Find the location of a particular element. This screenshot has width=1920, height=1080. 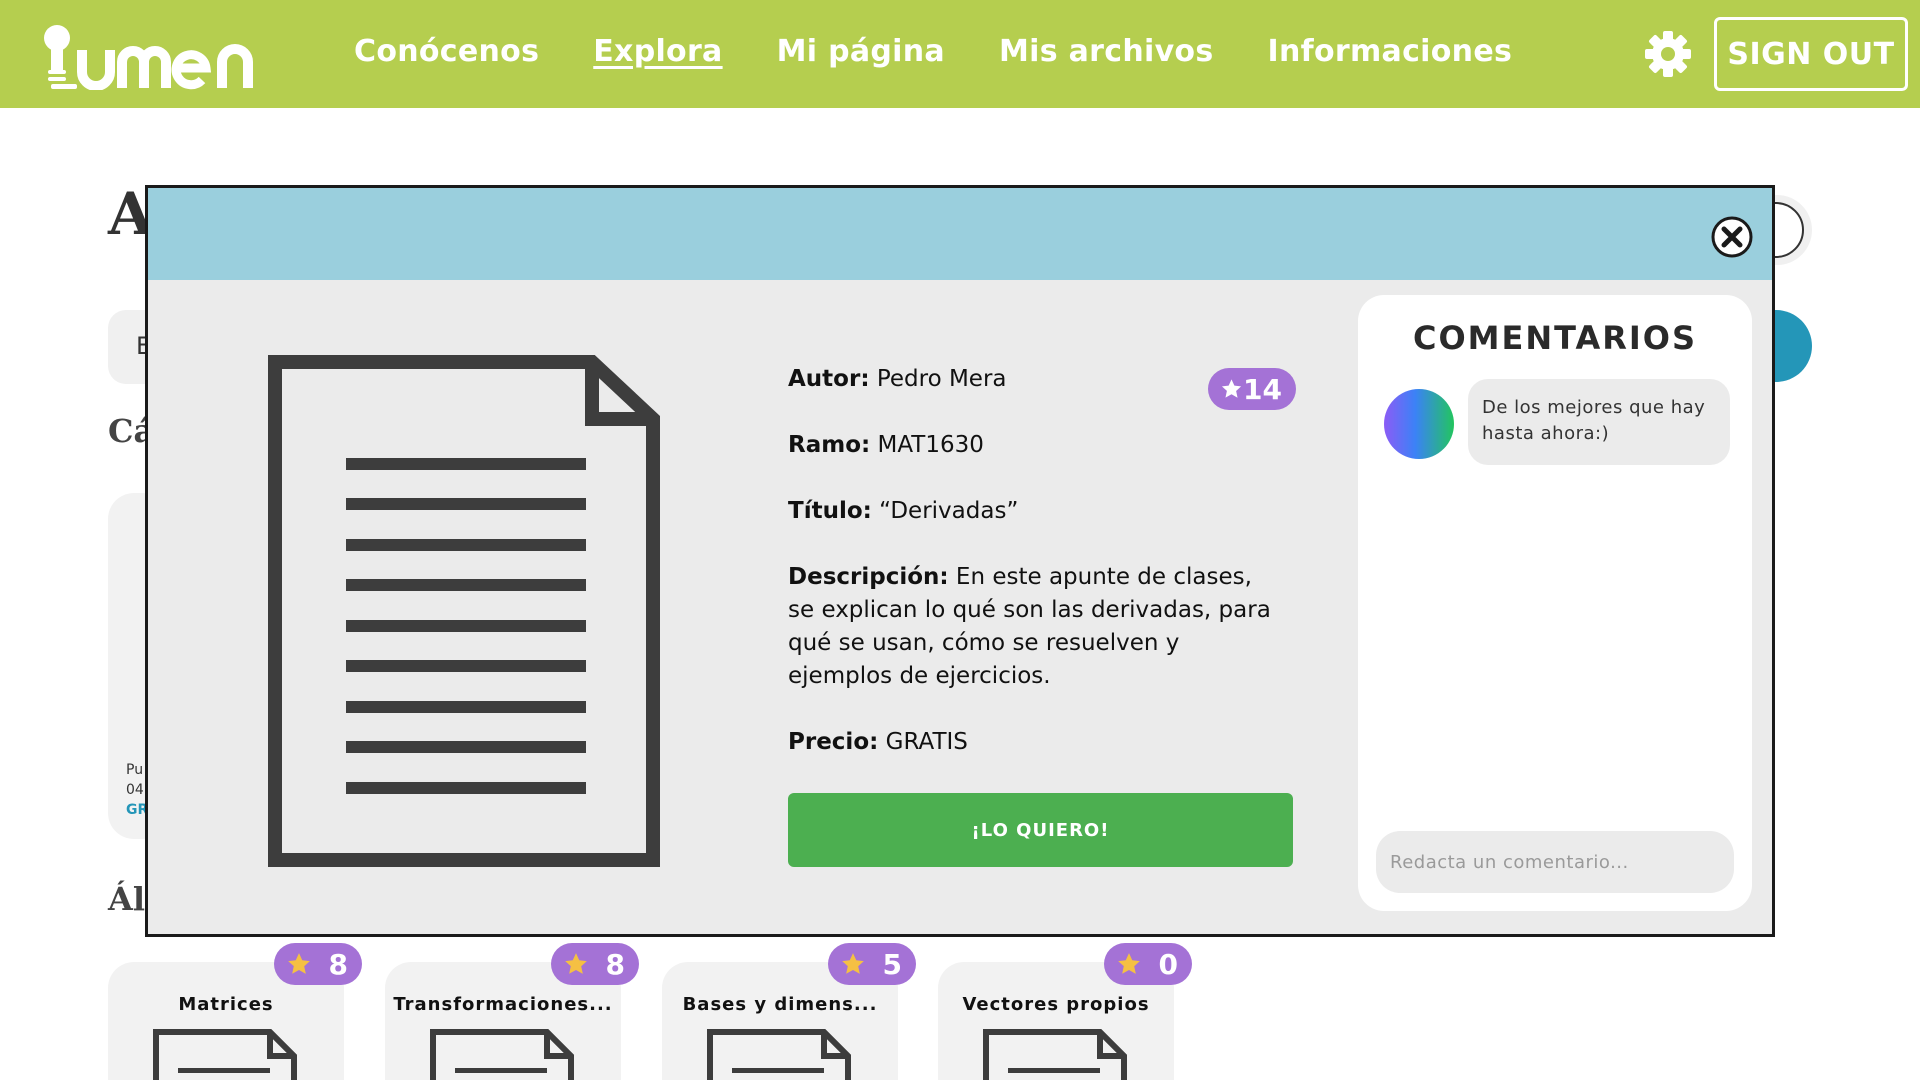

gear-icon is located at coordinates (1668, 54).